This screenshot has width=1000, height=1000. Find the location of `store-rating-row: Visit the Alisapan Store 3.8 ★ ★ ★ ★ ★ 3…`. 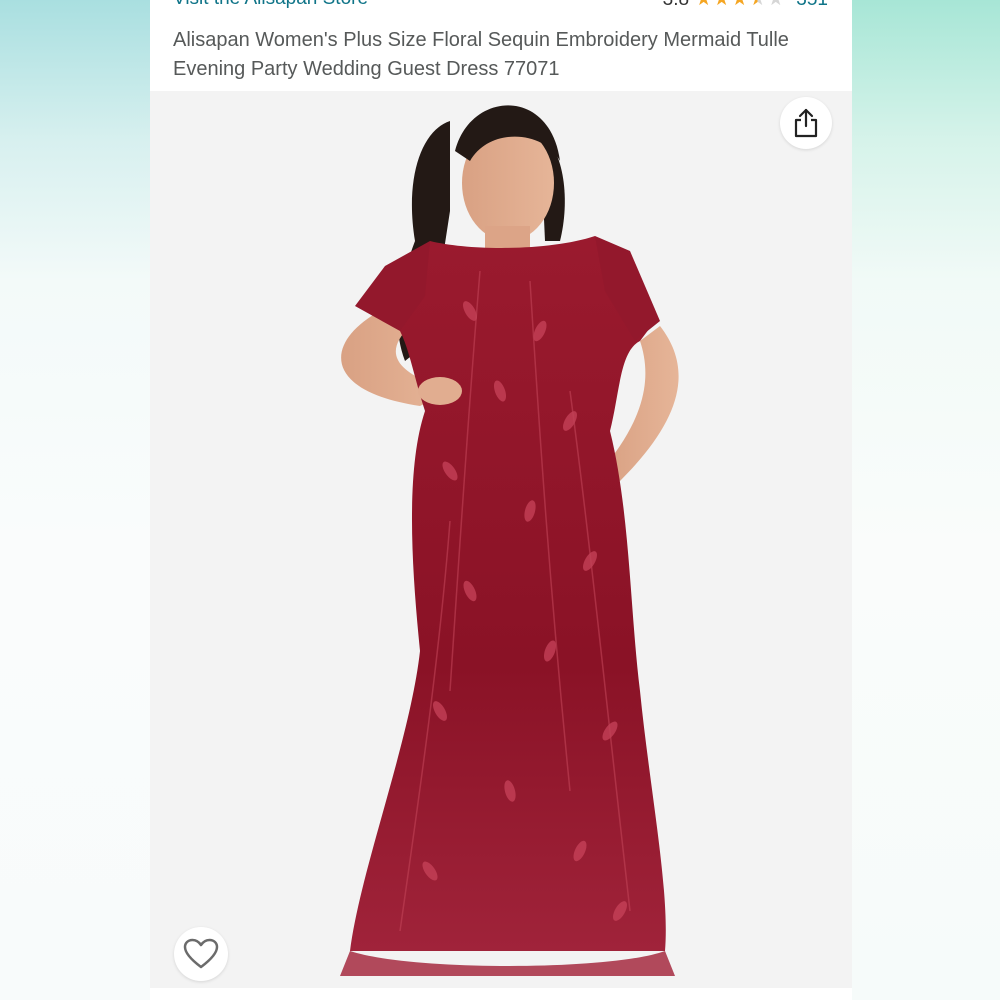

store-rating-row: Visit the Alisapan Store 3.8 ★ ★ ★ ★ ★ 3… is located at coordinates (501, 6).